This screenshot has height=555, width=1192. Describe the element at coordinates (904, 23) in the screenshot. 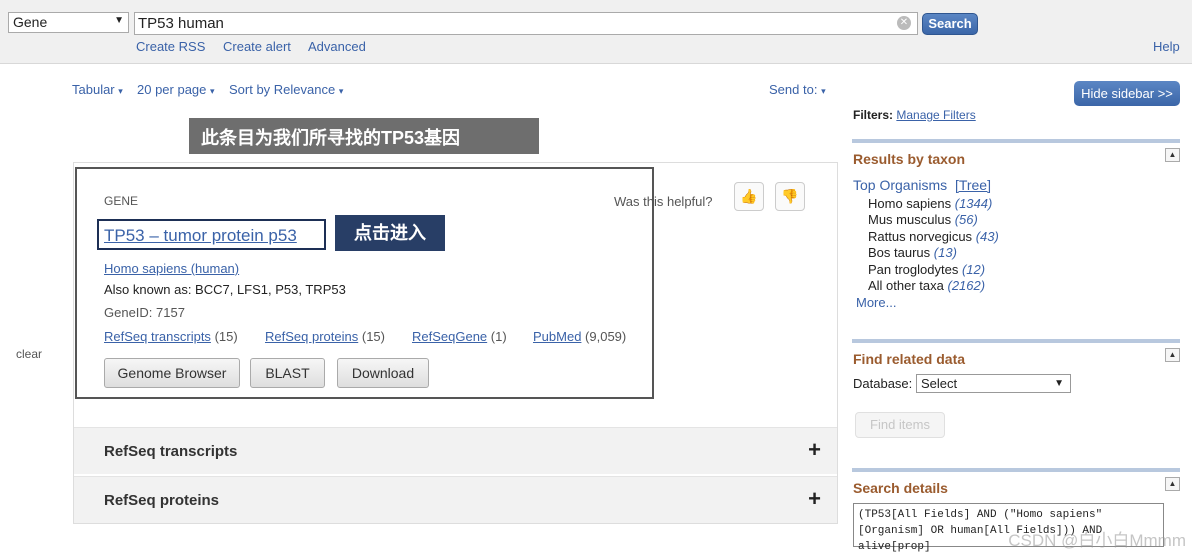

I see `clear-search-icon: ✕` at that location.